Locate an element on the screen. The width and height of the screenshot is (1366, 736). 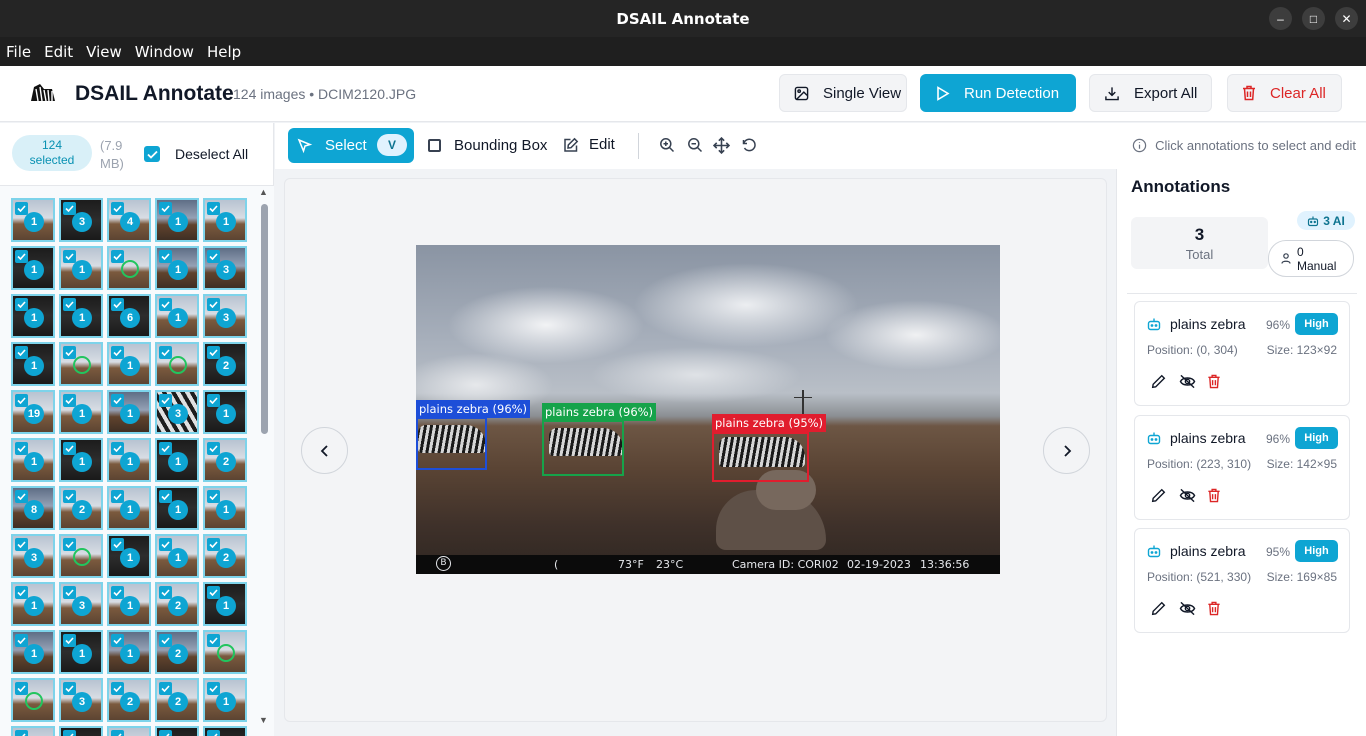
menu-file: File is located at coordinates (18, 52).